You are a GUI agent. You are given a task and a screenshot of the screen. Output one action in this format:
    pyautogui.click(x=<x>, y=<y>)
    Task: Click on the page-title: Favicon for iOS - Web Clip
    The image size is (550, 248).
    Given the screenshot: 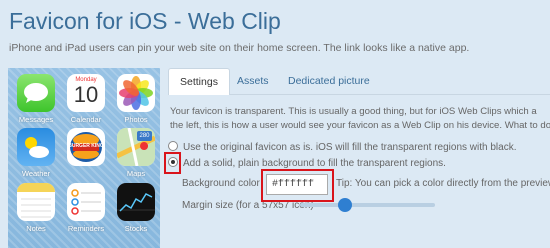 What is the action you would take?
    pyautogui.click(x=145, y=21)
    